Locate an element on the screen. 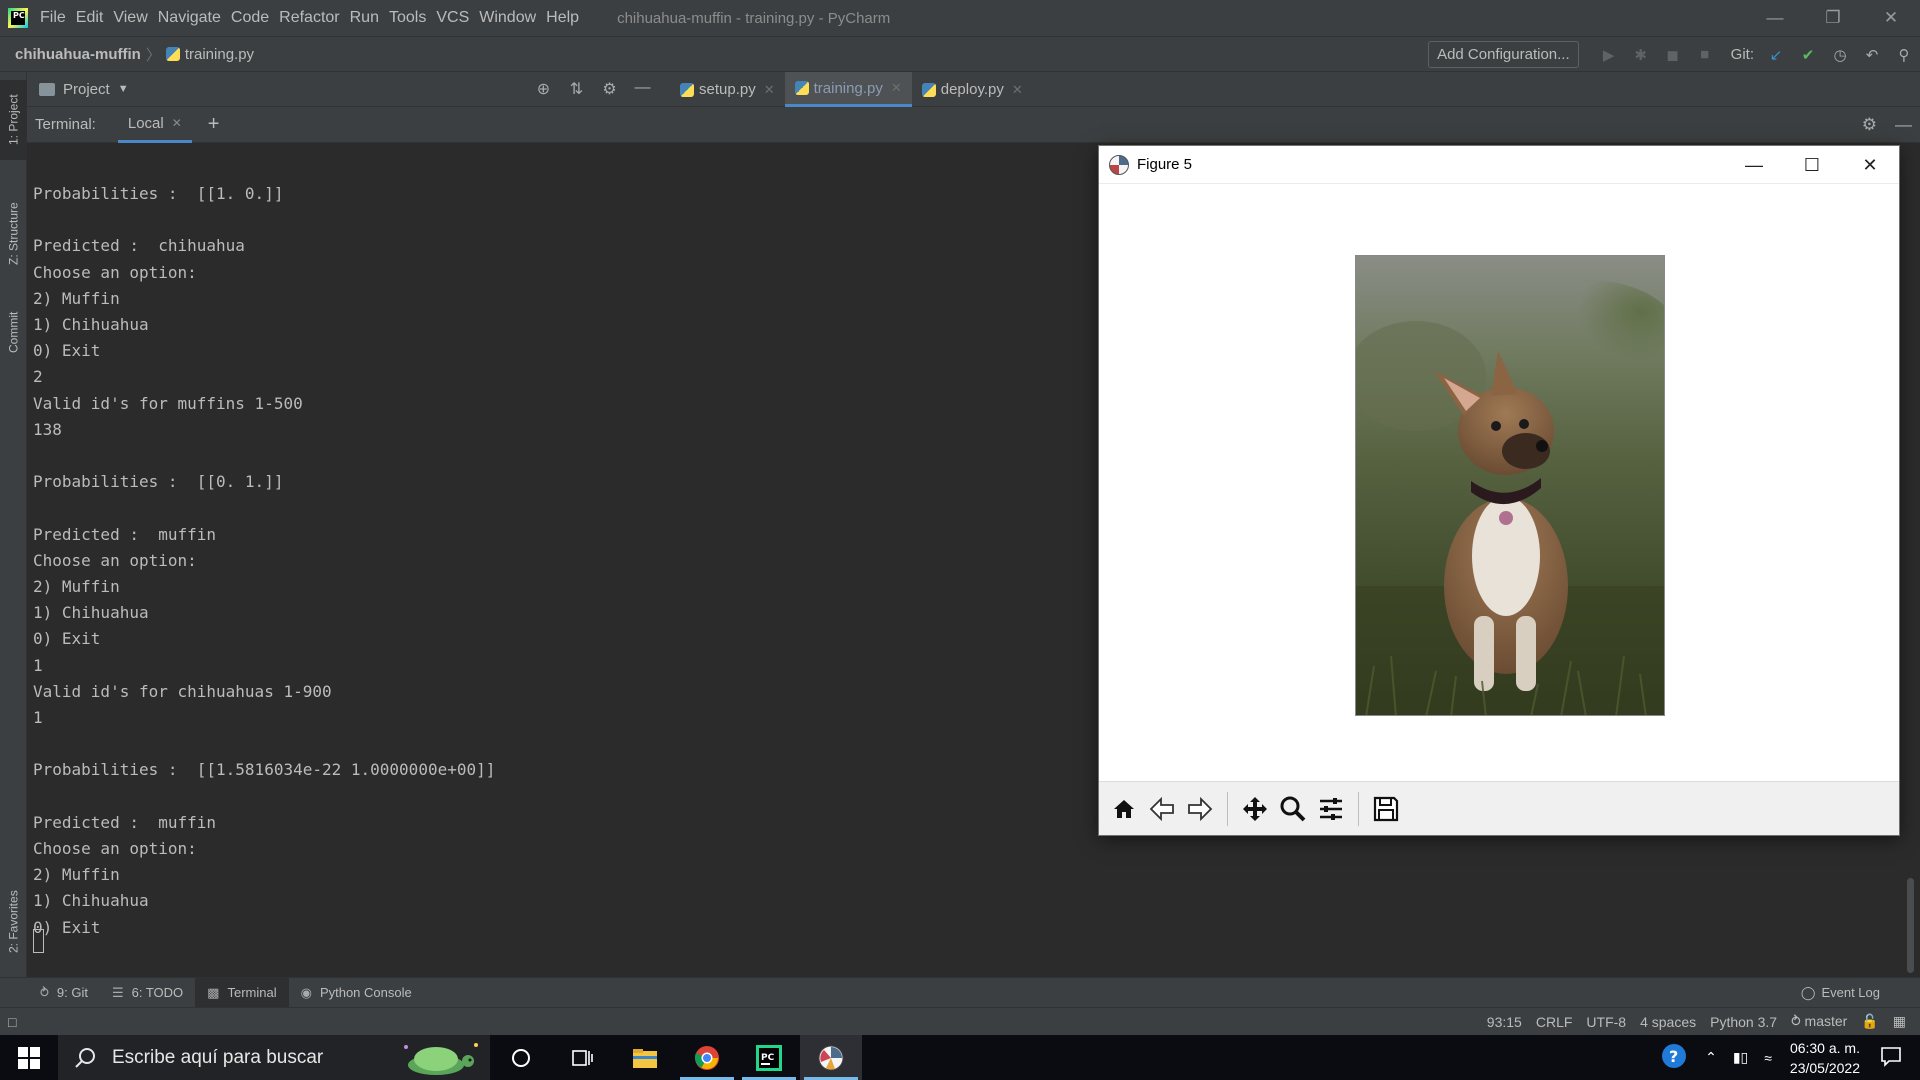 This screenshot has height=1080, width=1920. line-separator: CRLF is located at coordinates (1554, 1022).